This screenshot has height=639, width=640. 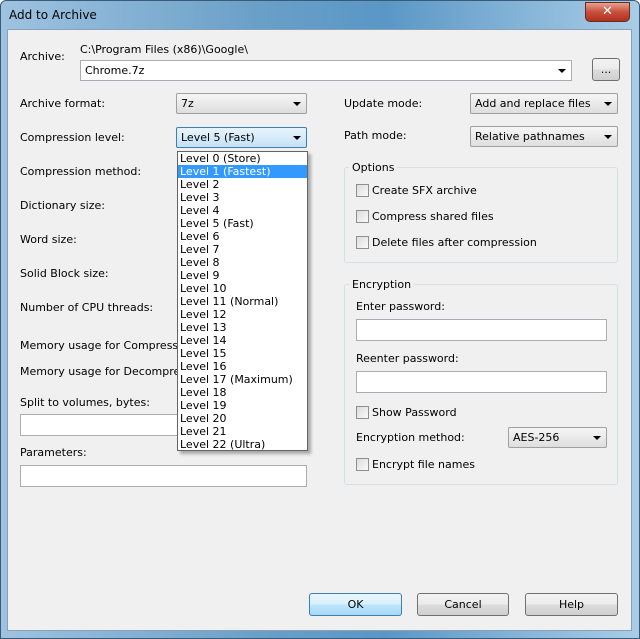 What do you see at coordinates (362, 412) in the screenshot?
I see `show-password-checkbox` at bounding box center [362, 412].